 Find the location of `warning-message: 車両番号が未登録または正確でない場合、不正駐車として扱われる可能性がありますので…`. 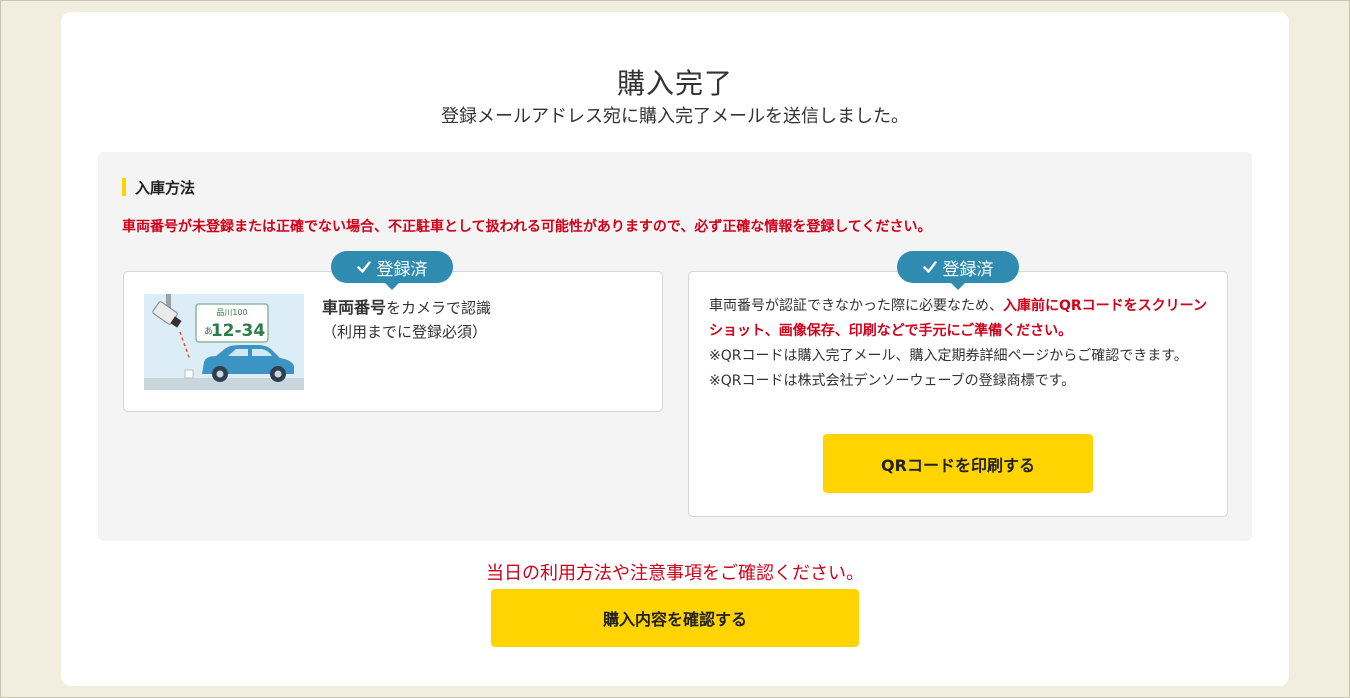

warning-message: 車両番号が未登録または正確でない場合、不正駐車として扱われる可能性がありますので… is located at coordinates (527, 227).